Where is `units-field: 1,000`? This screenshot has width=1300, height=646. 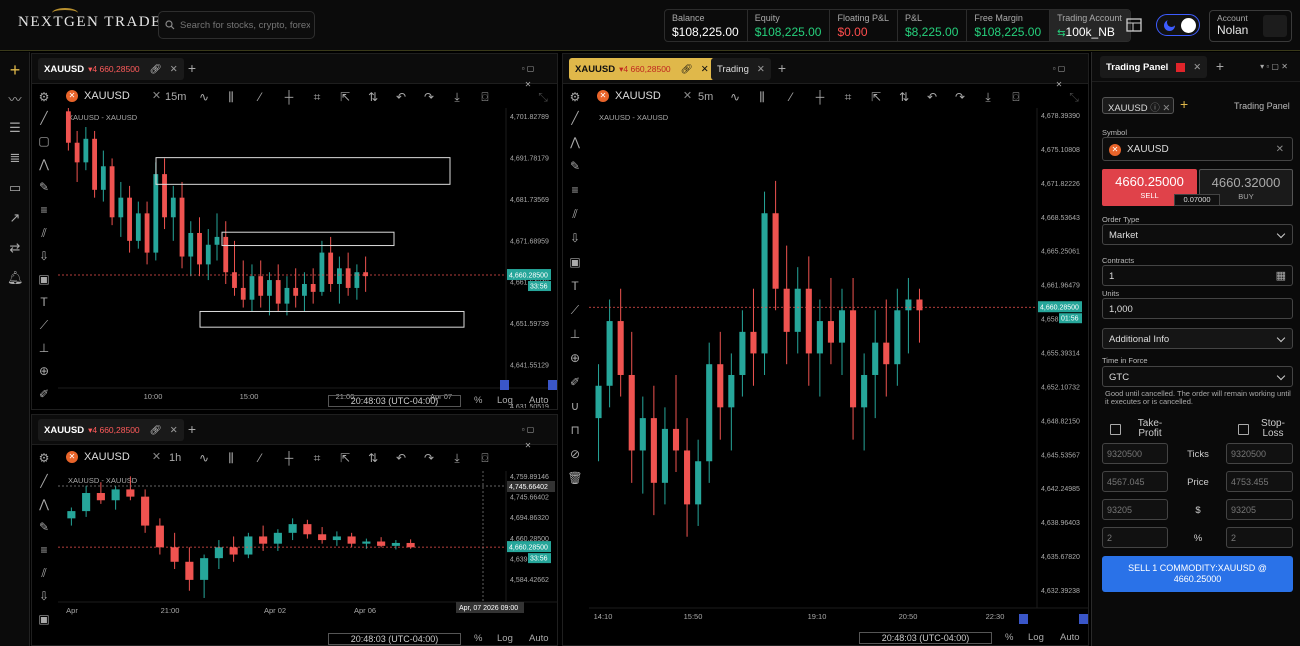 units-field: 1,000 is located at coordinates (1197, 308).